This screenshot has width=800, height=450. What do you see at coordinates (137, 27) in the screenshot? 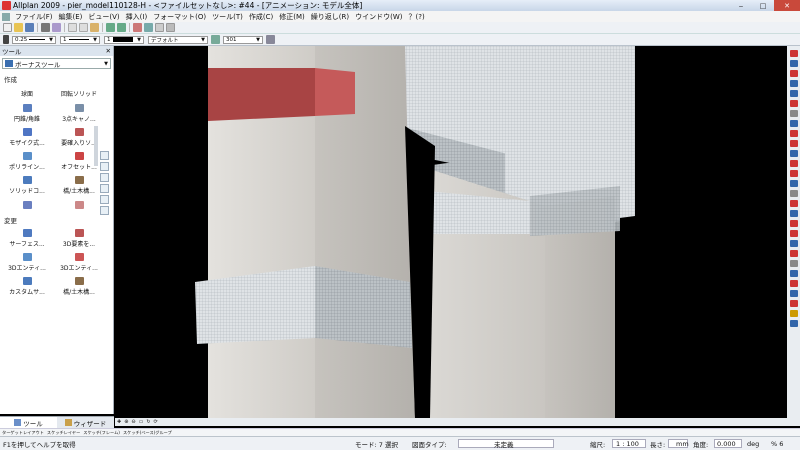
I see `delete-icon` at bounding box center [137, 27].